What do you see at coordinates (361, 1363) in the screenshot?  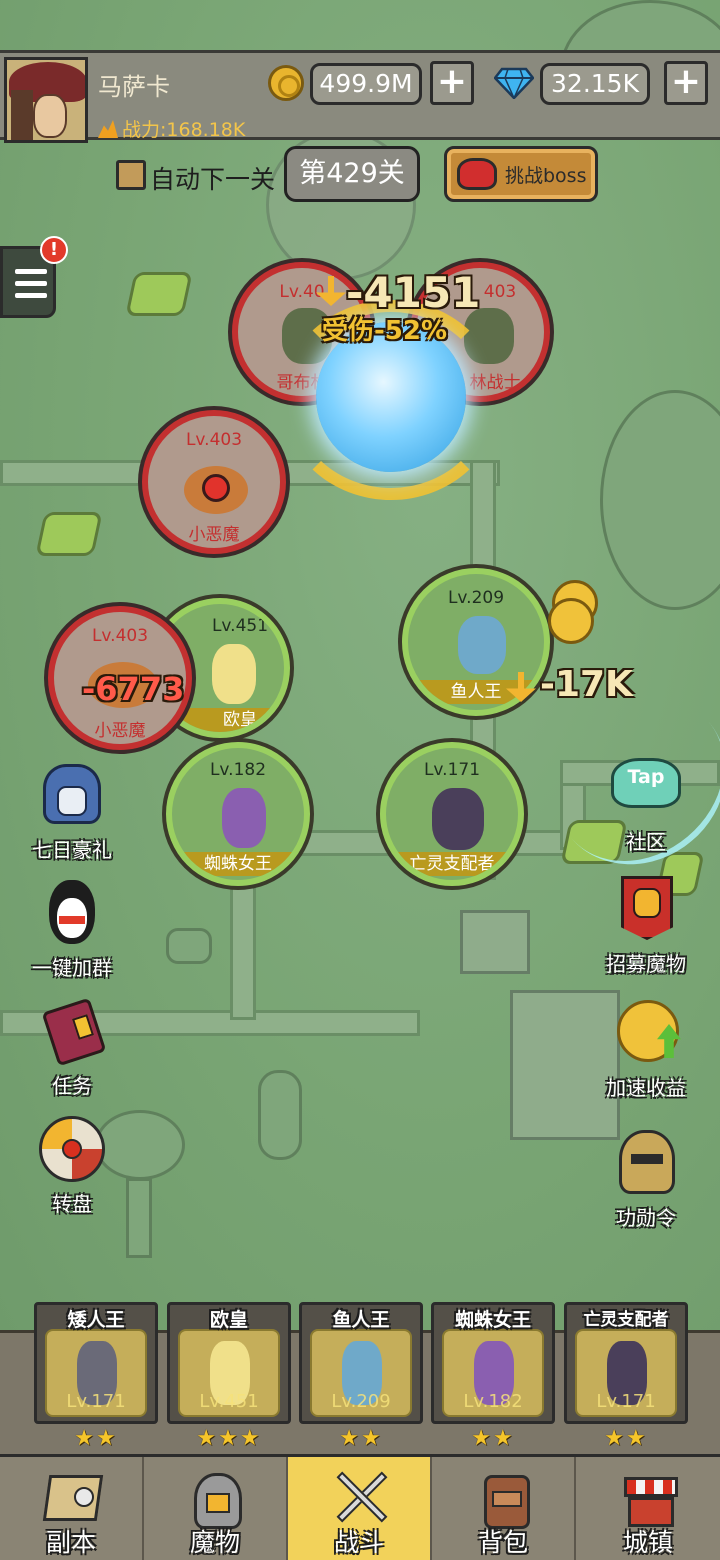 I see `team-slot-fish-king: 鱼人王 Lv.209` at bounding box center [361, 1363].